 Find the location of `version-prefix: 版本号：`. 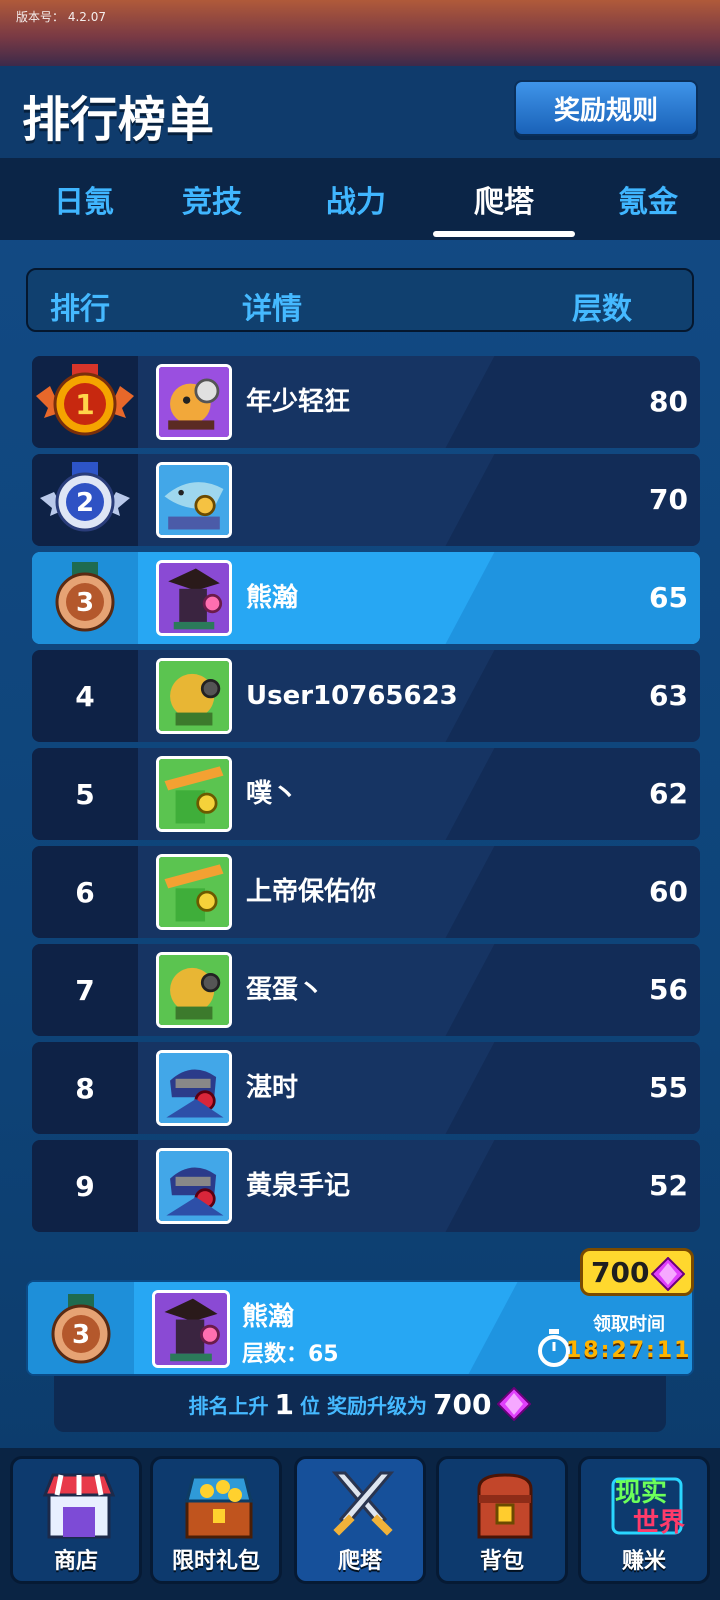

version-prefix: 版本号： is located at coordinates (40, 17).